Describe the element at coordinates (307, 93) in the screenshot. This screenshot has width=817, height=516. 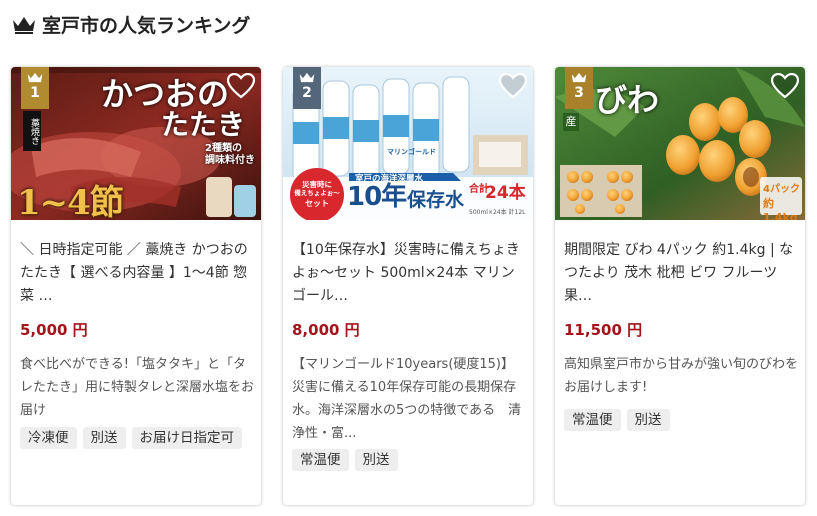
I see `rank-number: 2` at that location.